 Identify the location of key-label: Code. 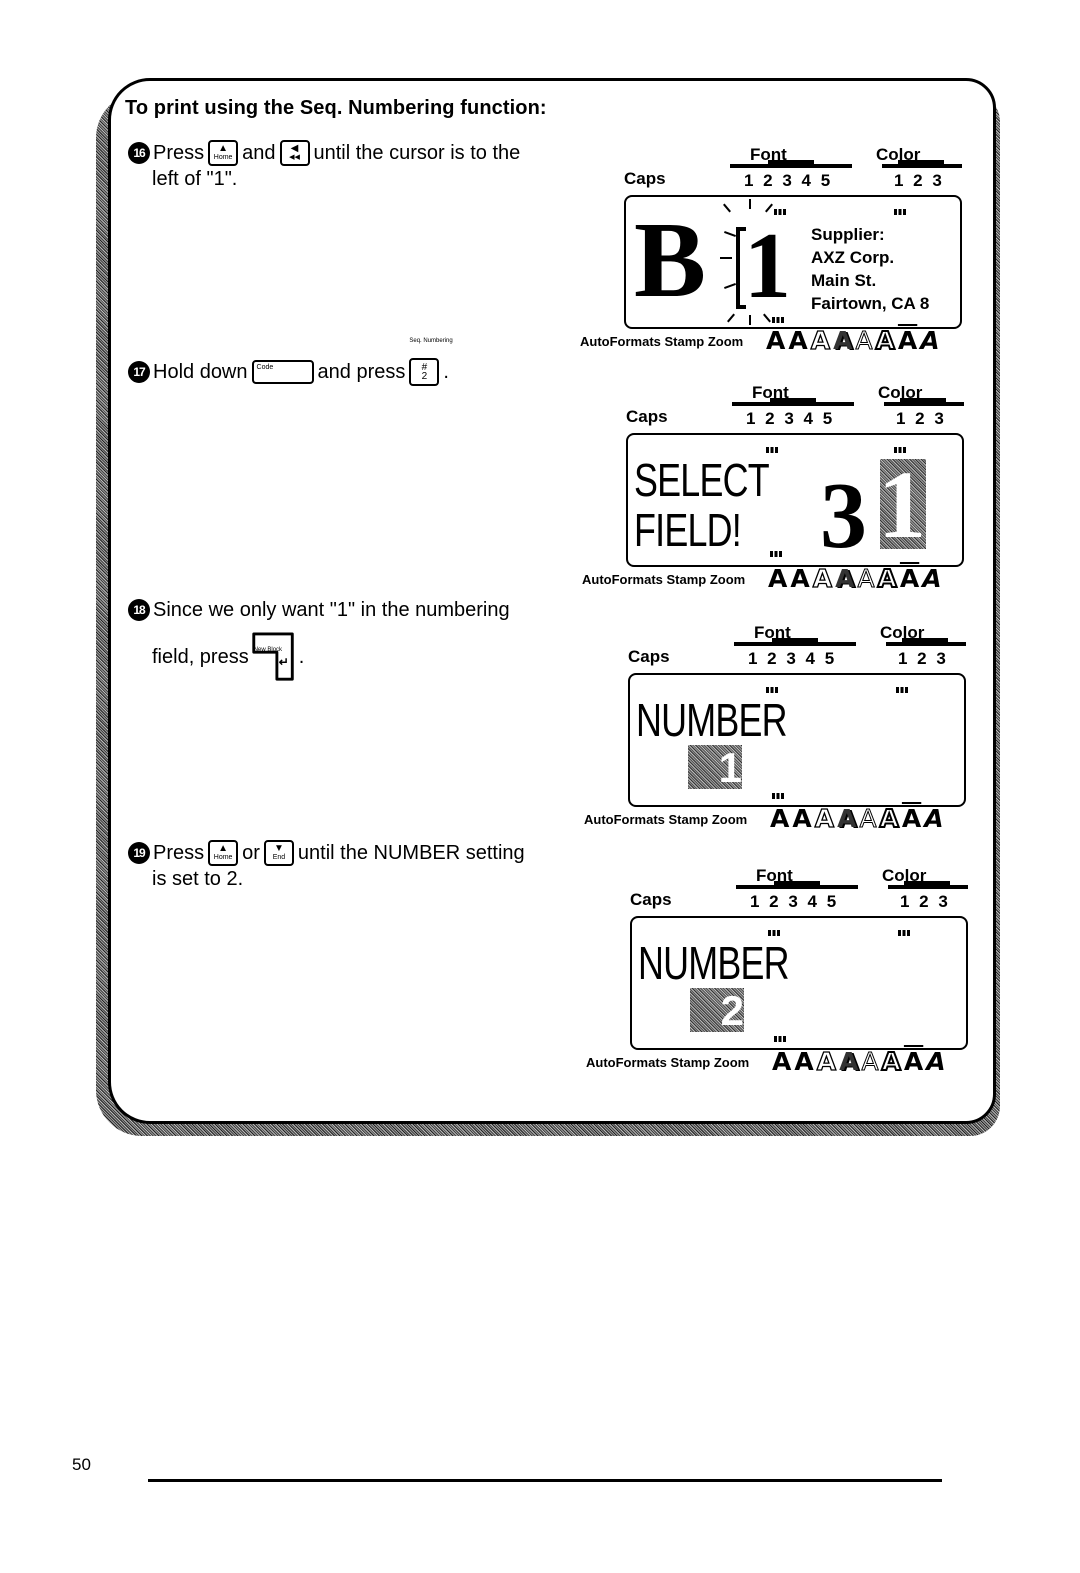
(265, 367).